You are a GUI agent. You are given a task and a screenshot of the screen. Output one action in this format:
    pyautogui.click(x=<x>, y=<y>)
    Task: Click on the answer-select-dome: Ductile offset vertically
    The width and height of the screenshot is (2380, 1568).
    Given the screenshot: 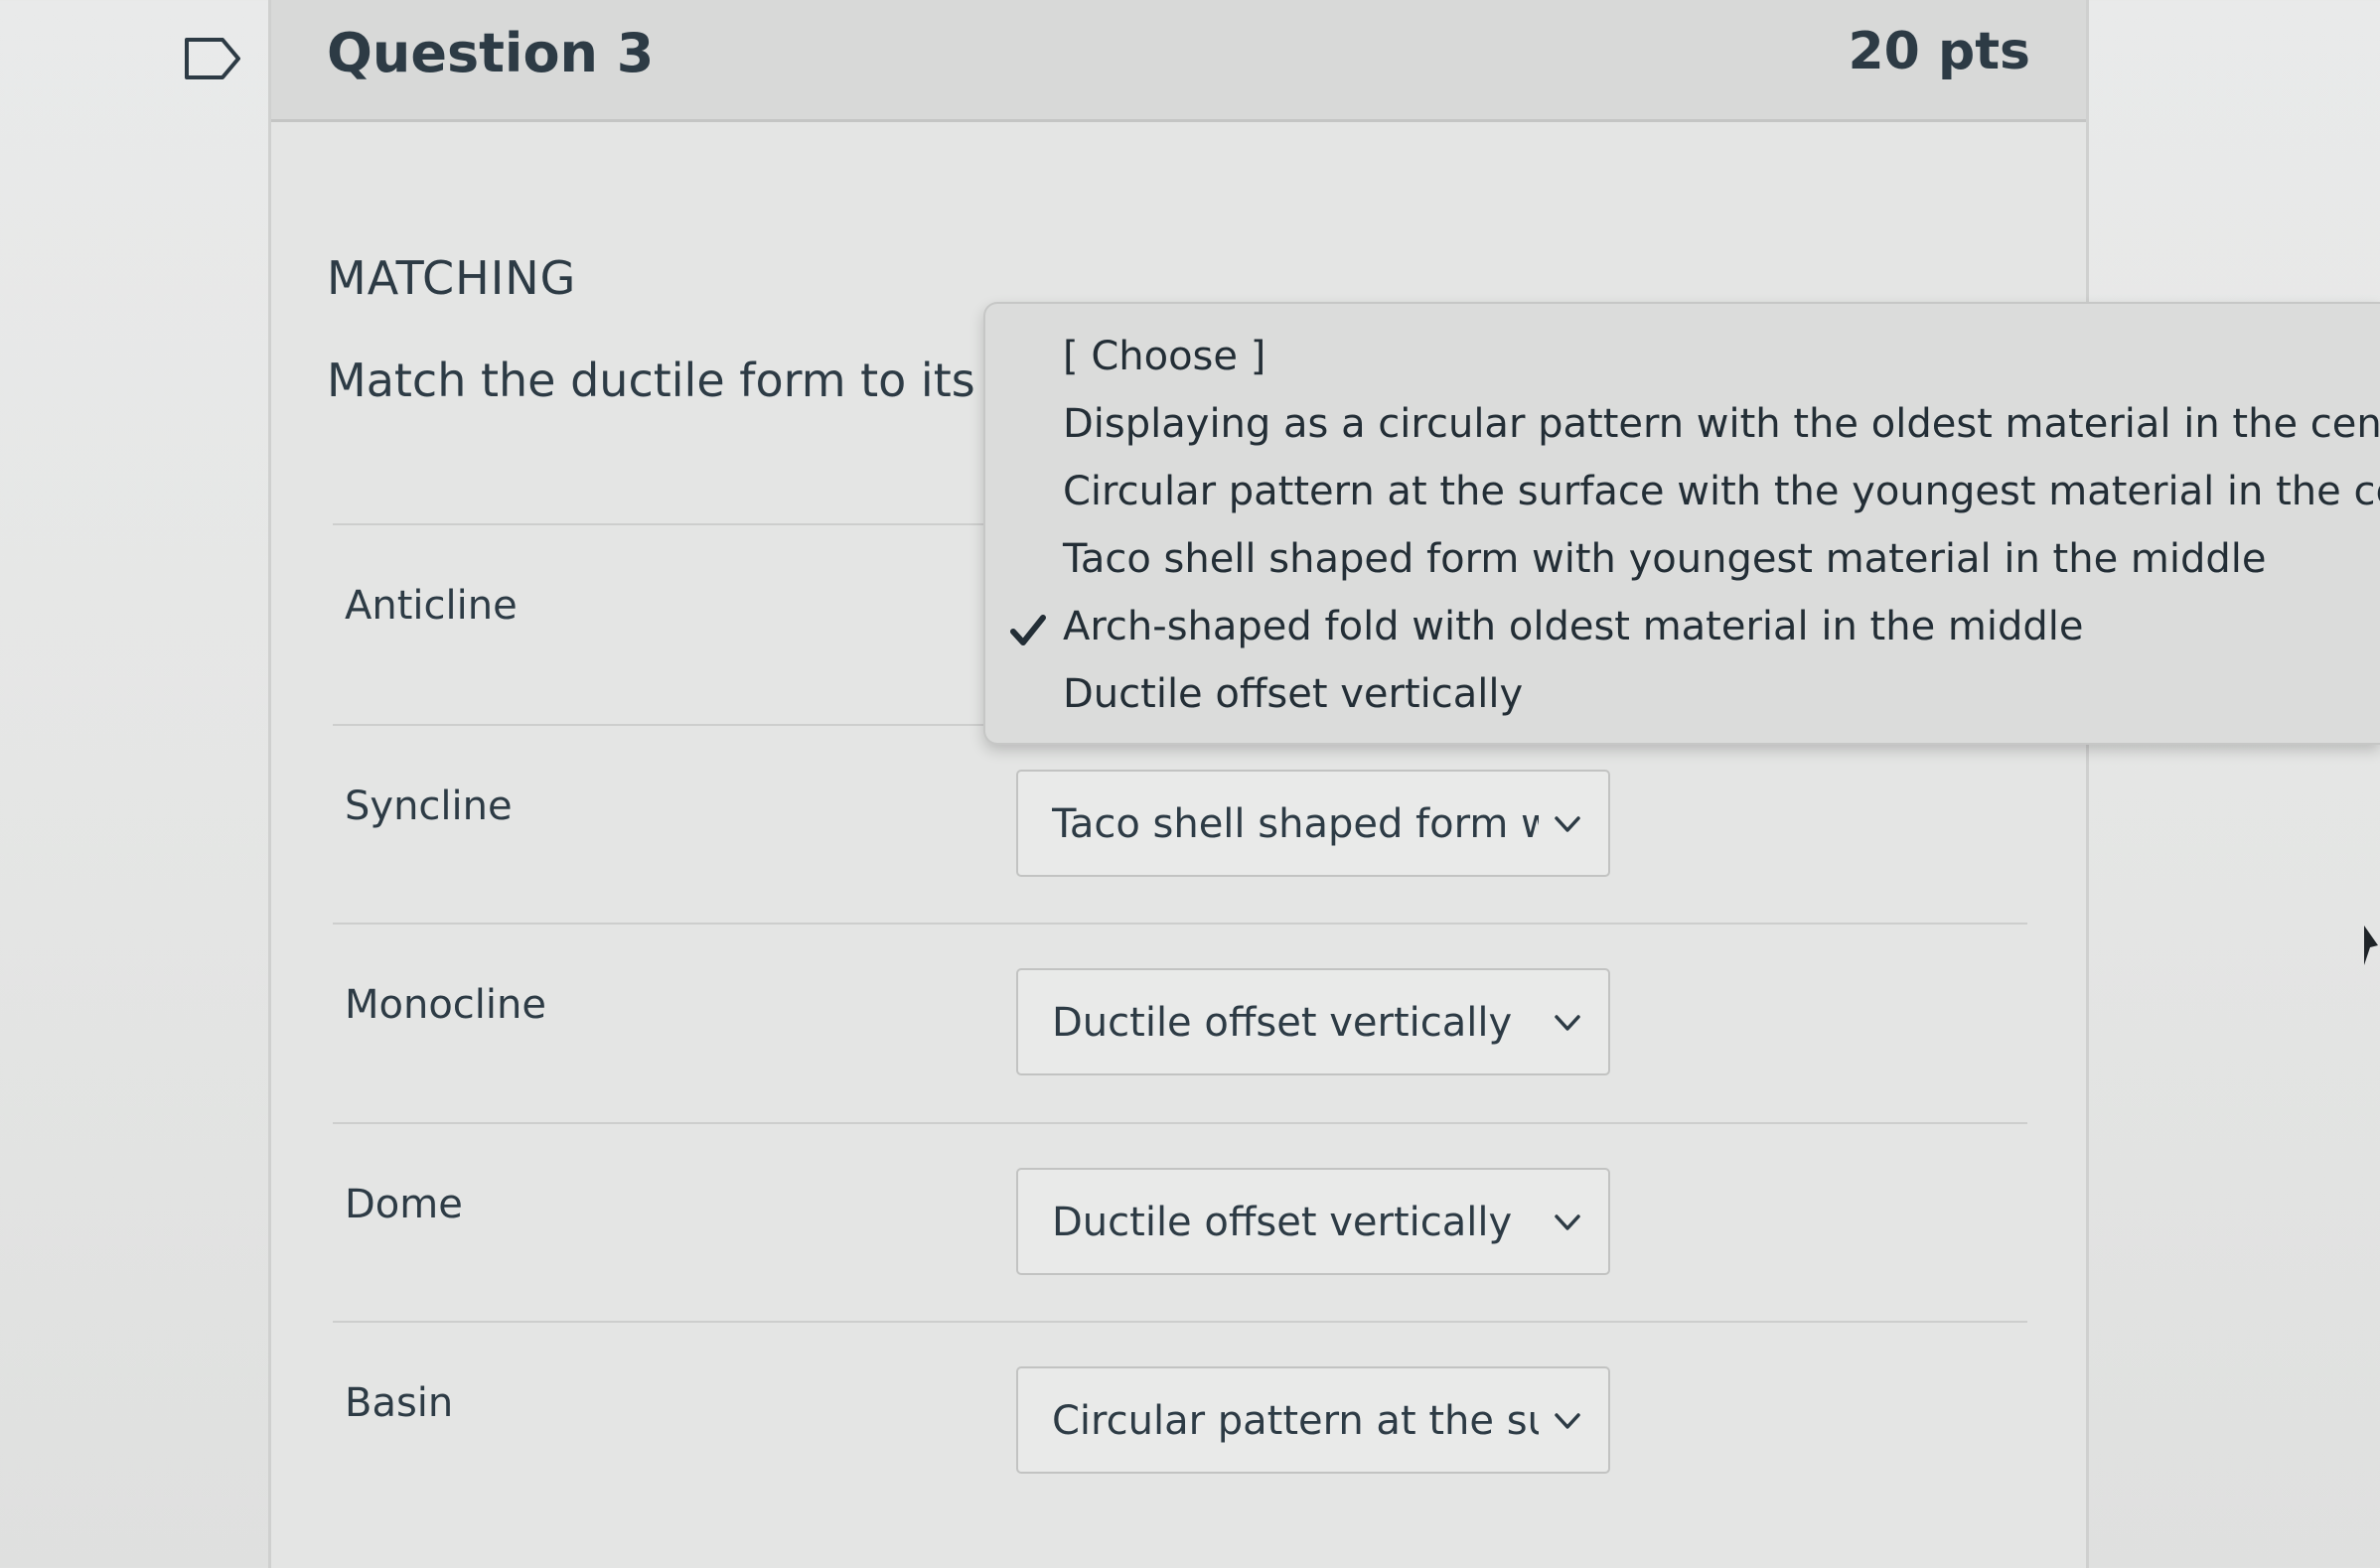 What is the action you would take?
    pyautogui.click(x=1313, y=1221)
    